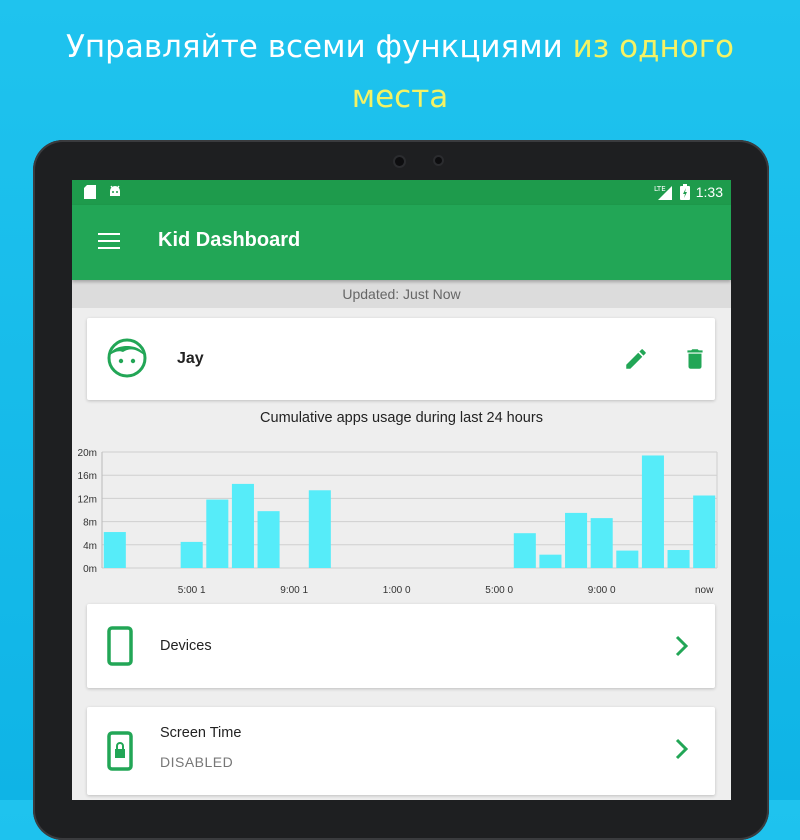 The image size is (800, 840). Describe the element at coordinates (401, 192) in the screenshot. I see `status-bar: LTE 1:33` at that location.